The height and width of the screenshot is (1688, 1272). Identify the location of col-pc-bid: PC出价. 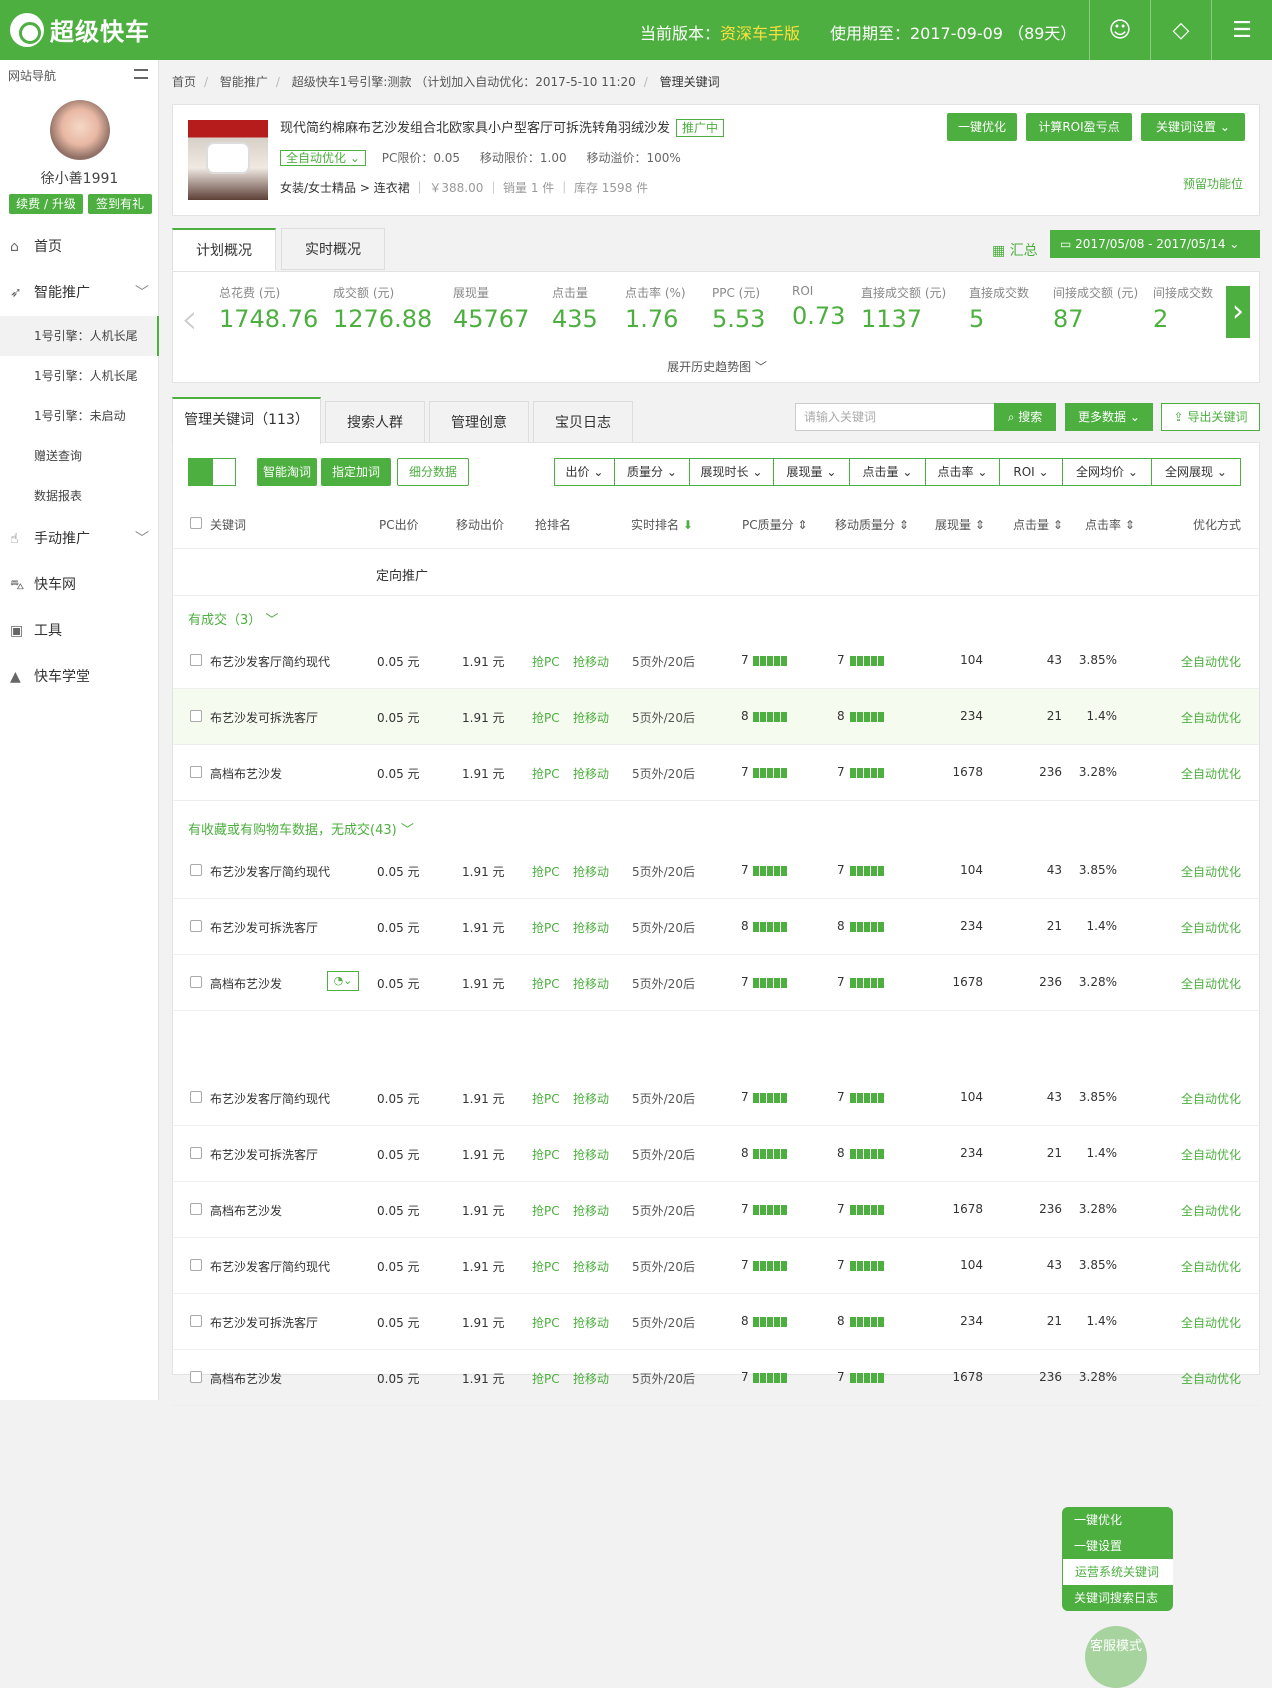
(399, 524).